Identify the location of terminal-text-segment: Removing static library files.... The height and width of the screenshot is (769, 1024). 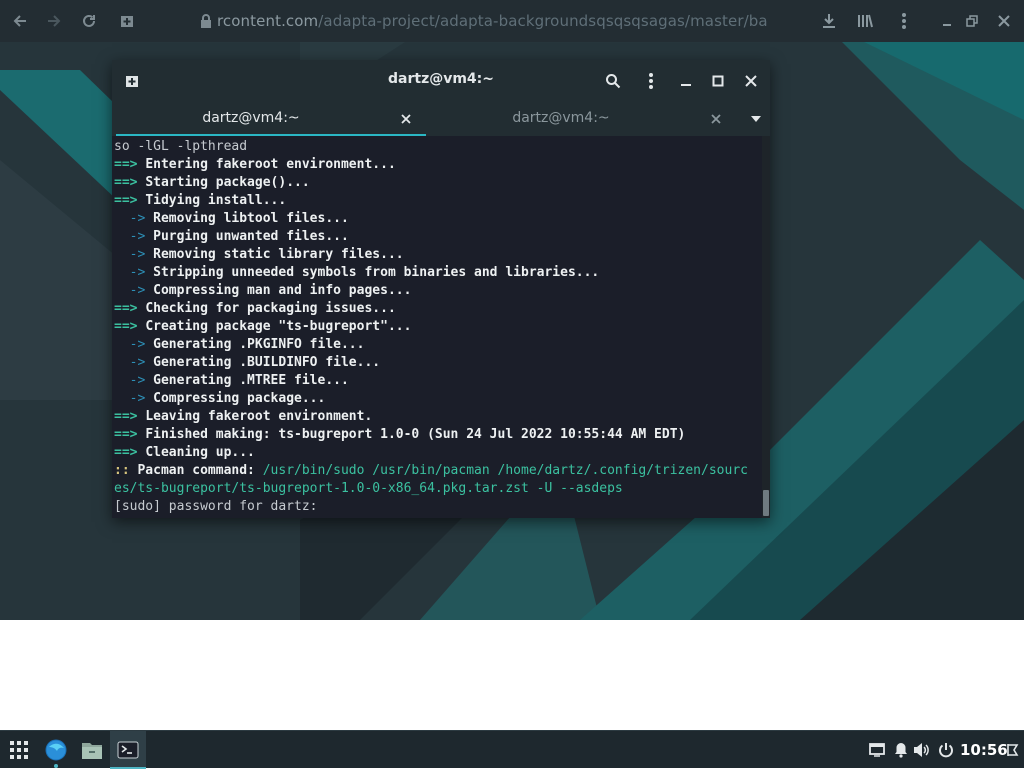
(278, 254).